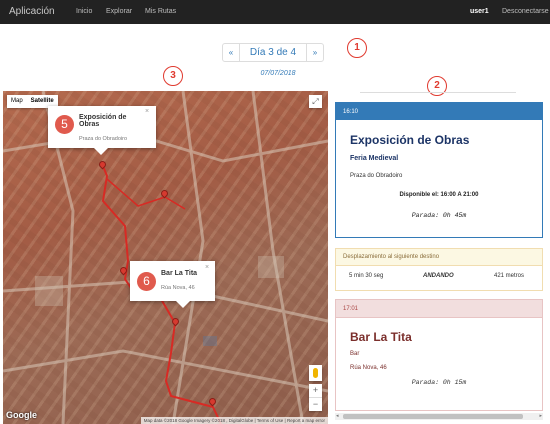 This screenshot has width=550, height=424. I want to click on brand-link: Aplicación, so click(32, 11).